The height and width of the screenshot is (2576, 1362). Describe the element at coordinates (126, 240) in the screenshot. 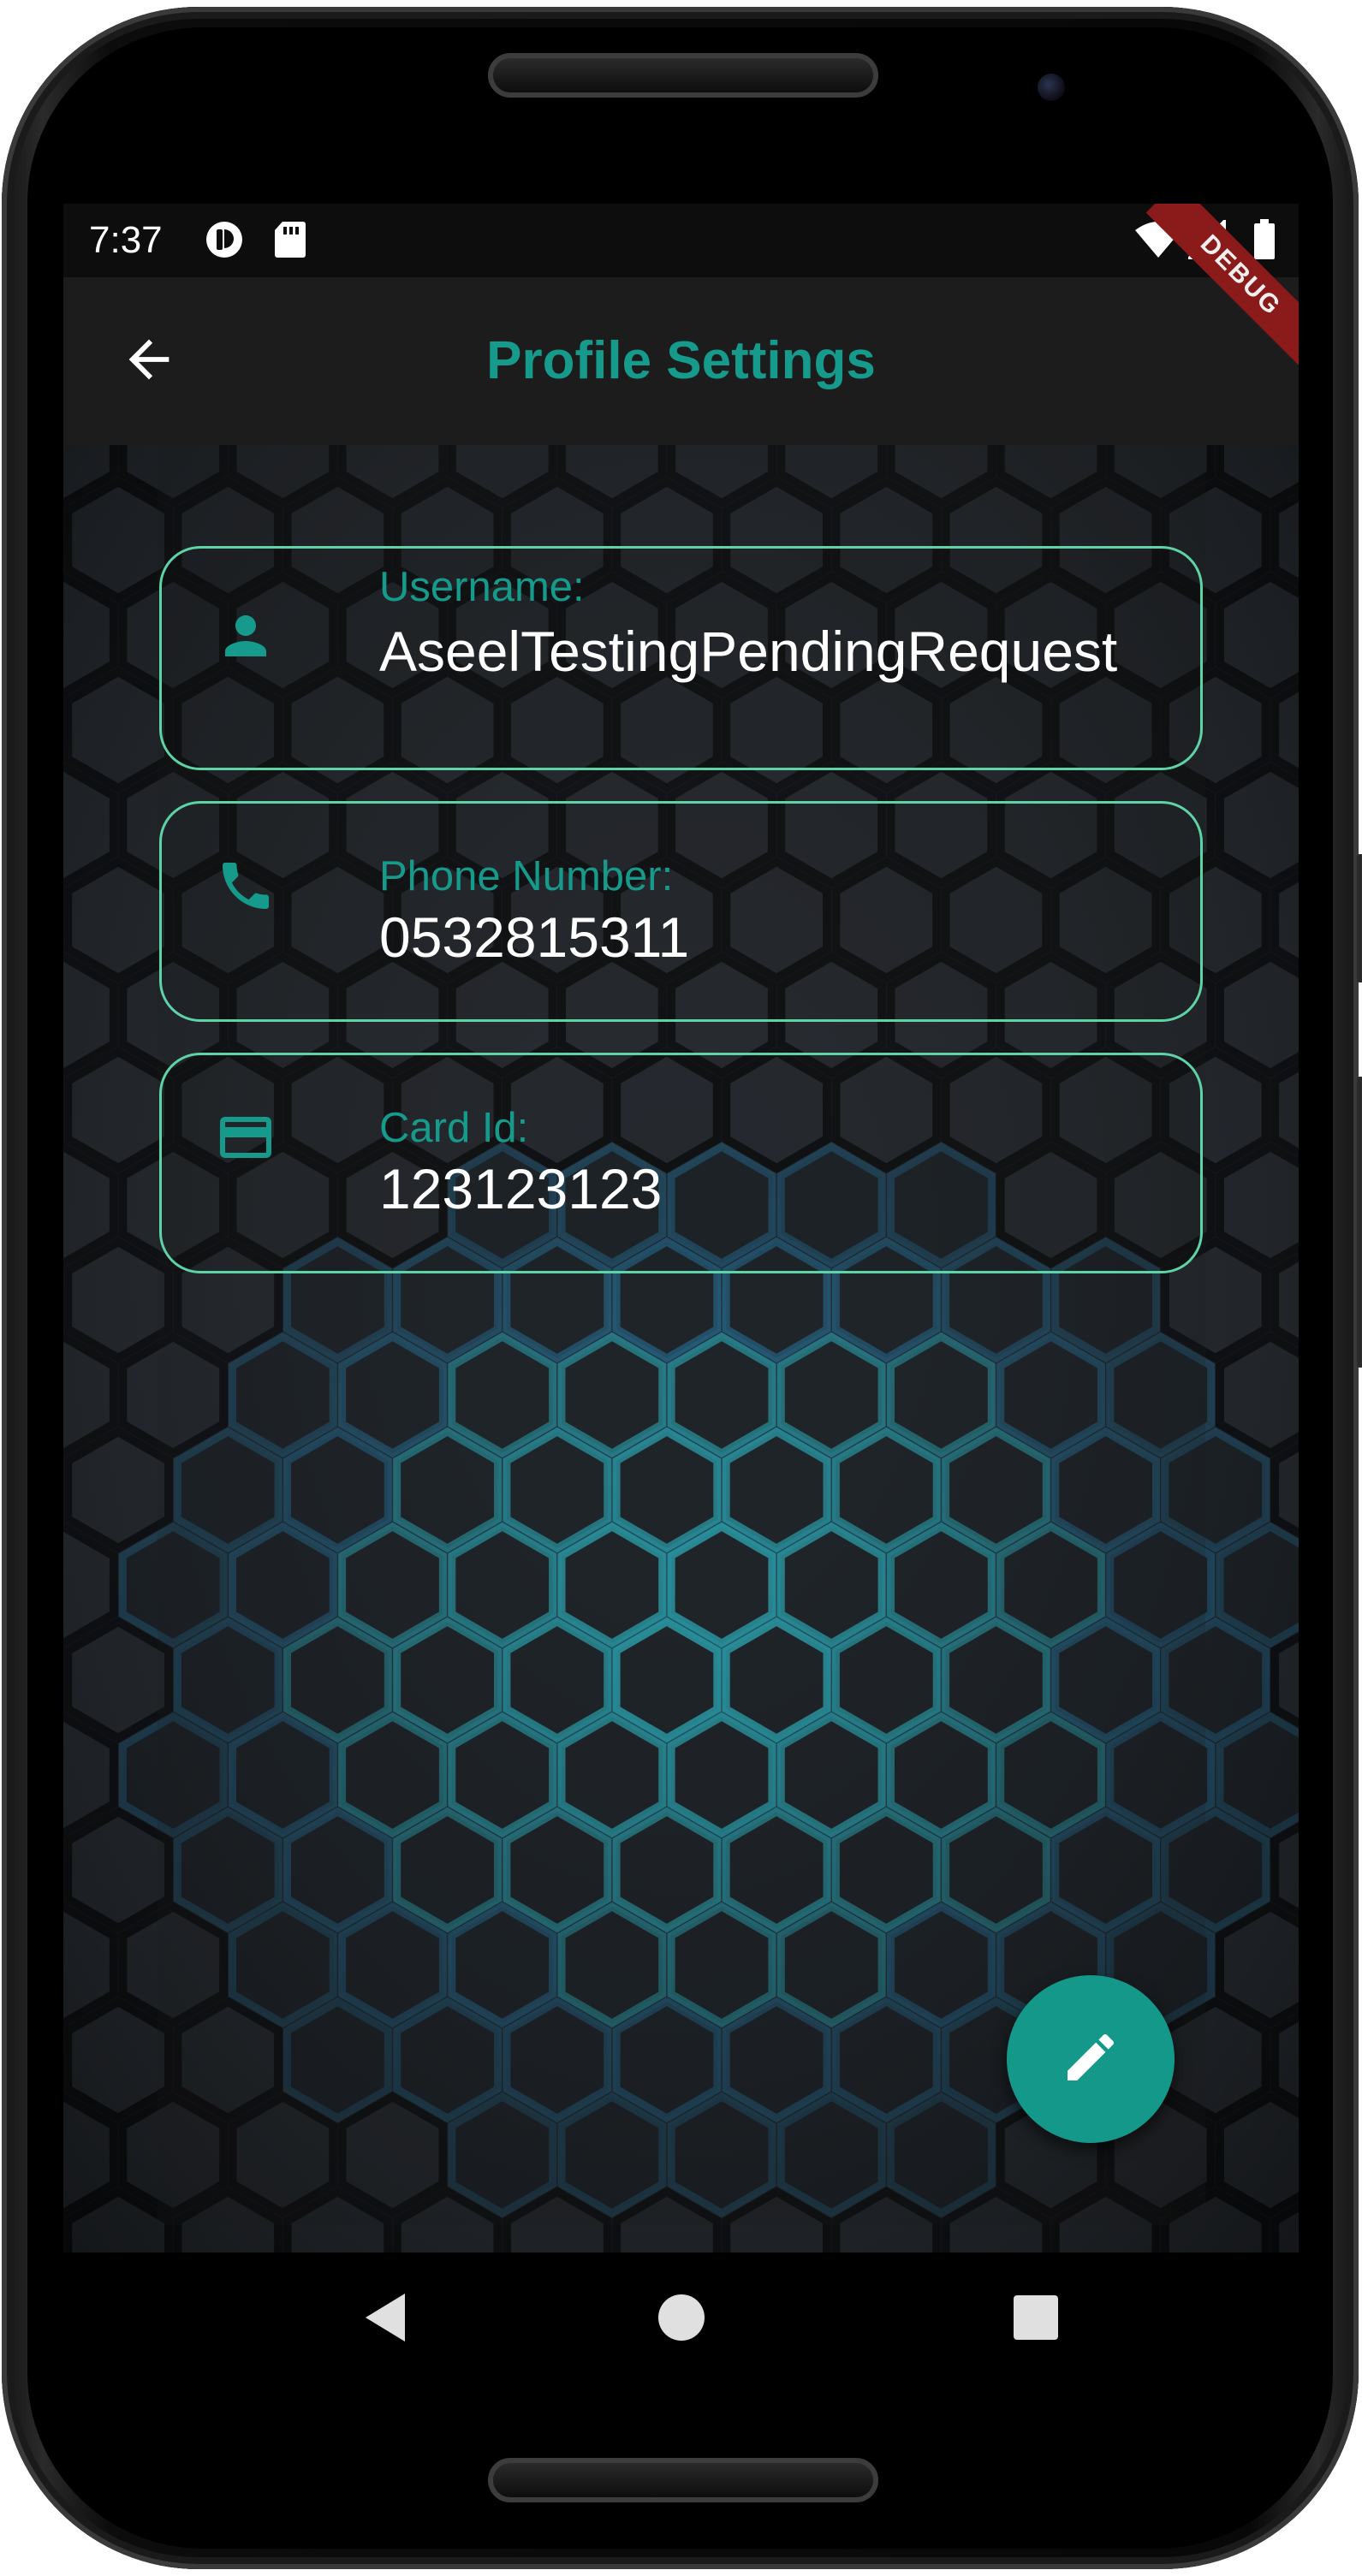

I see `status-time: 7:37` at that location.